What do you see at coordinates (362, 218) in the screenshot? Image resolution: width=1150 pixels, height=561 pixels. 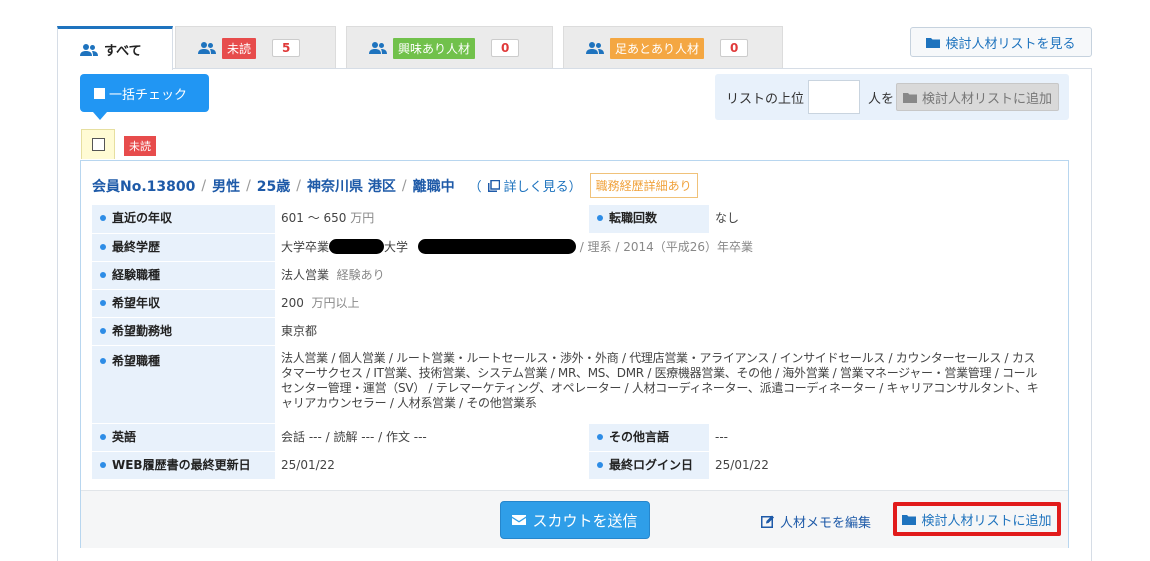 I see `income-unit: 万円` at bounding box center [362, 218].